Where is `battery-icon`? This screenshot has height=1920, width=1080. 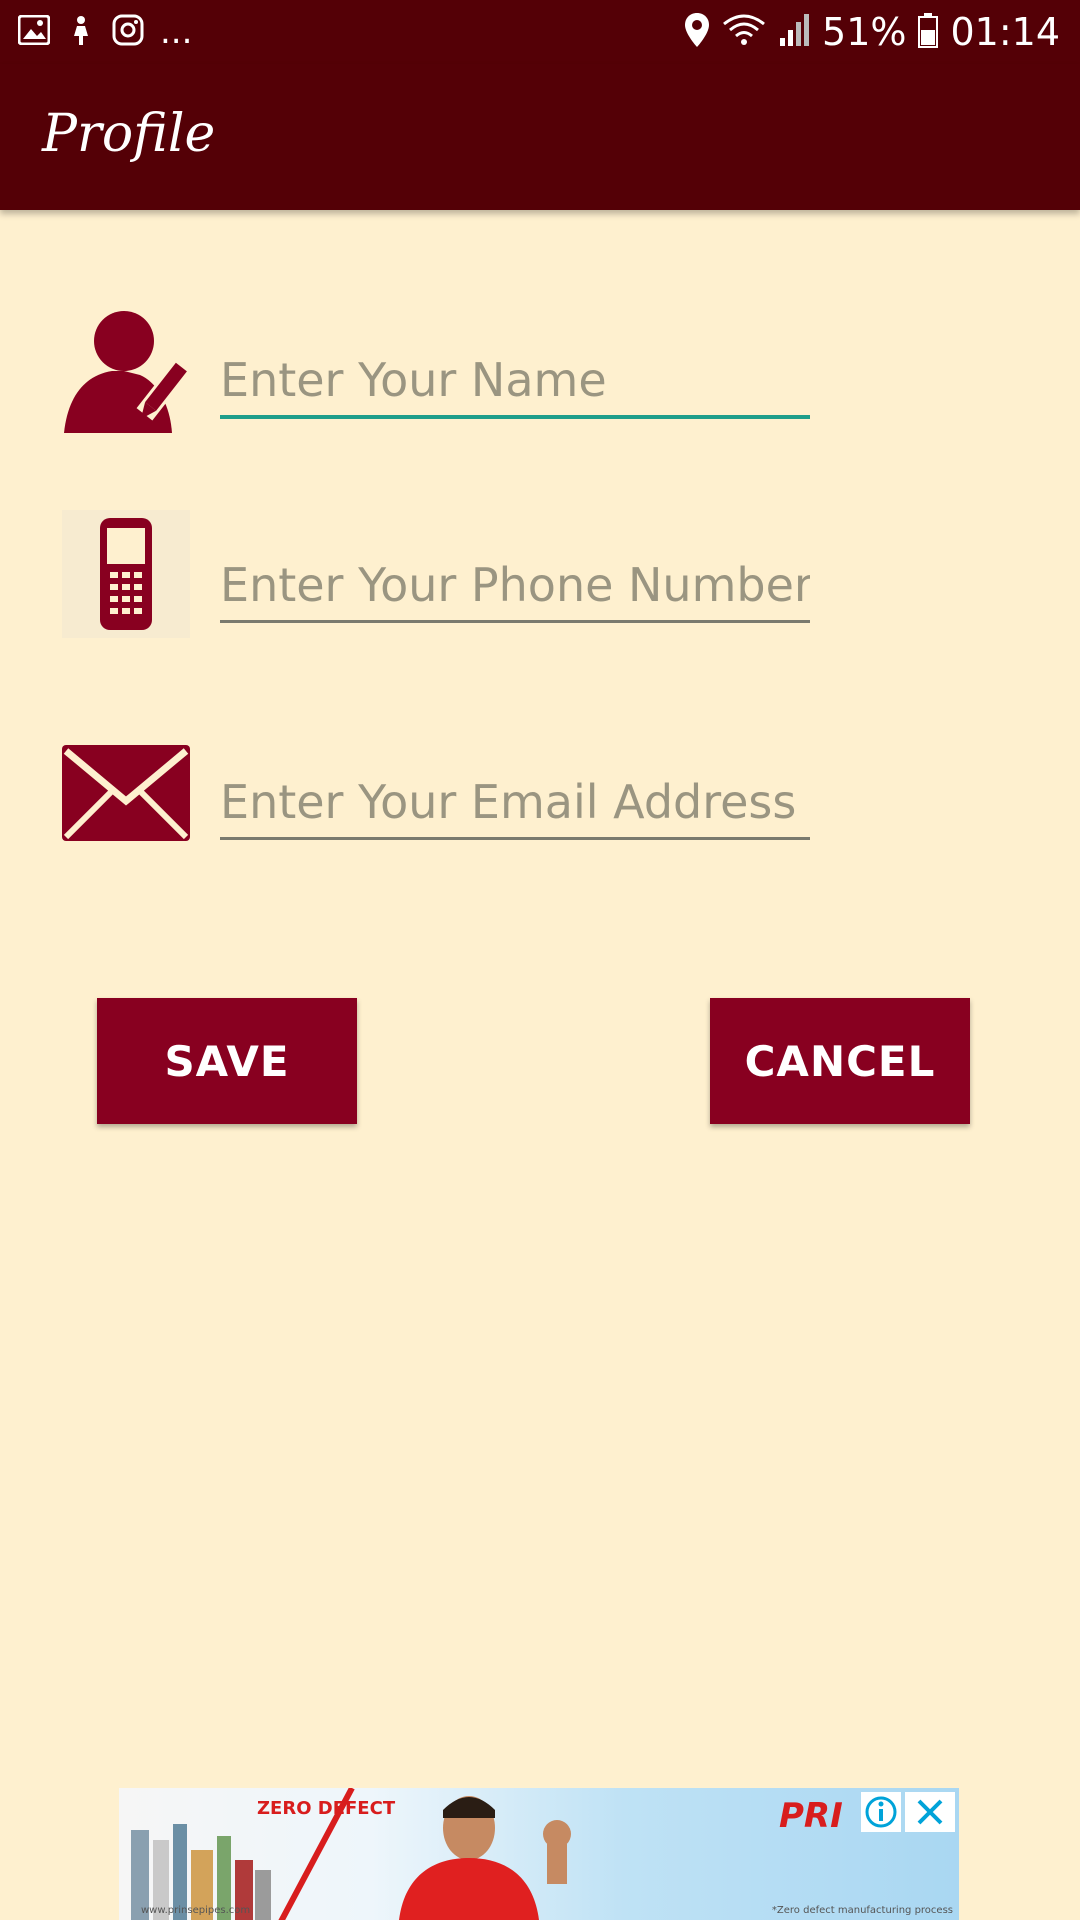
battery-icon is located at coordinates (928, 32).